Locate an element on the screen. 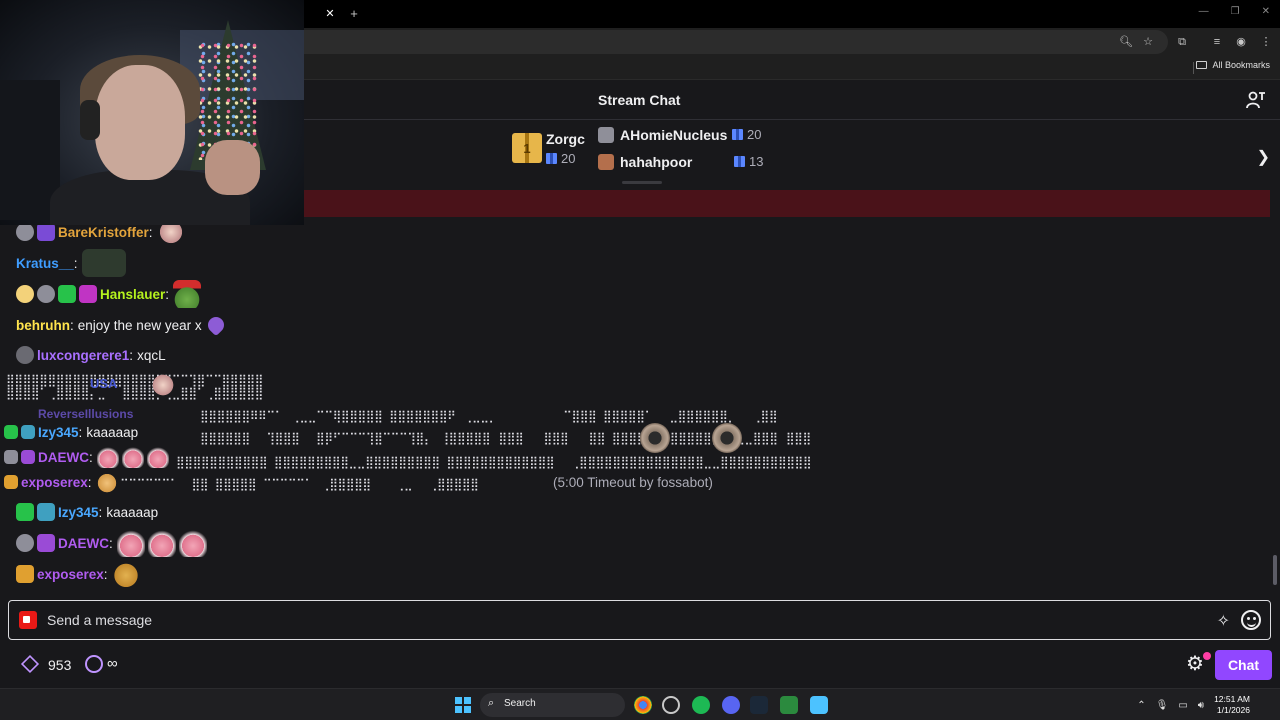 Image resolution: width=1280 pixels, height=720 pixels. obs-icon is located at coordinates (671, 705).